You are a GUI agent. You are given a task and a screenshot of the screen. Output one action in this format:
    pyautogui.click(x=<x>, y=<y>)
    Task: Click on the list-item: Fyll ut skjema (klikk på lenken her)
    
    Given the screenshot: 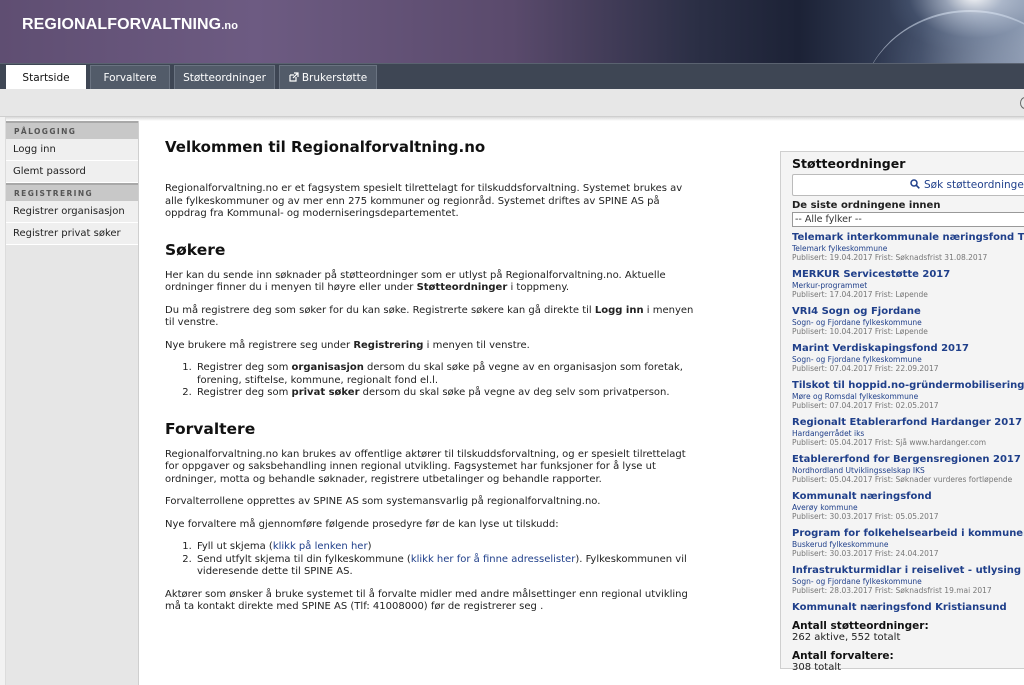 What is the action you would take?
    pyautogui.click(x=445, y=547)
    